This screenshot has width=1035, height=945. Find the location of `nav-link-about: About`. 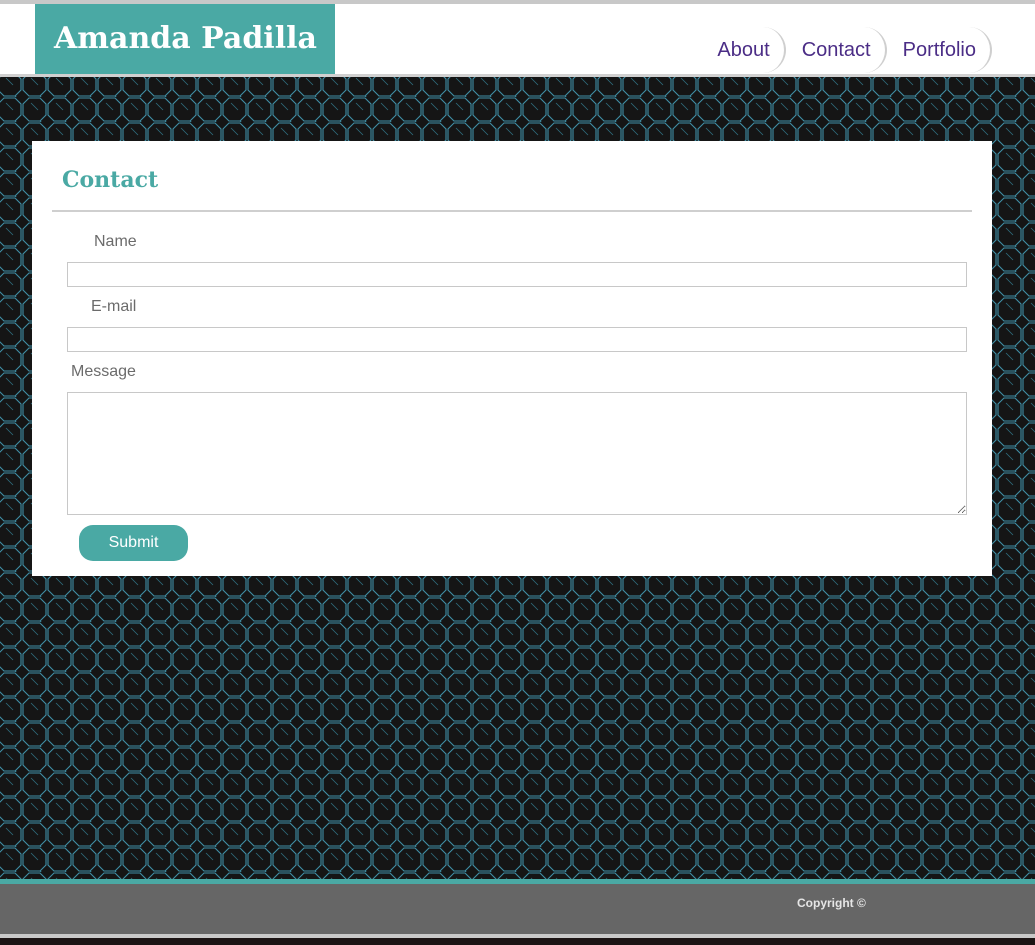

nav-link-about: About is located at coordinates (743, 50).